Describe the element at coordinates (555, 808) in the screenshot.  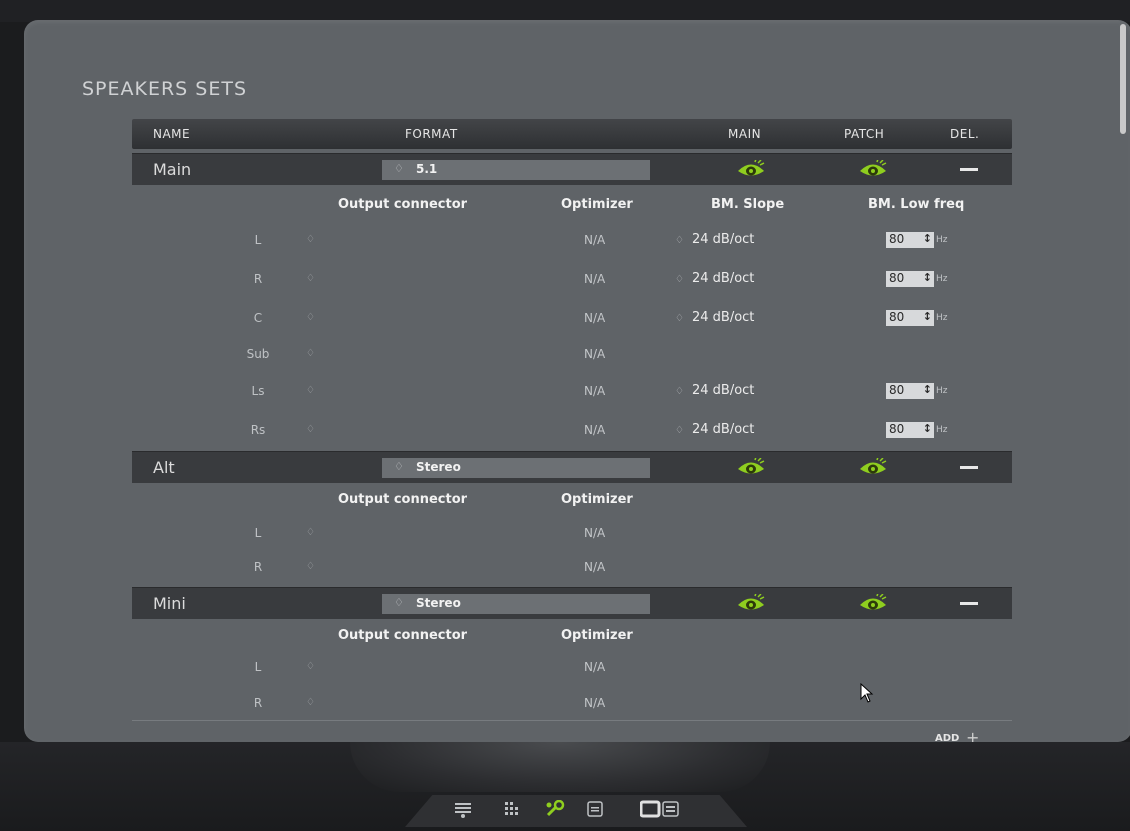
I see `tools-icon` at that location.